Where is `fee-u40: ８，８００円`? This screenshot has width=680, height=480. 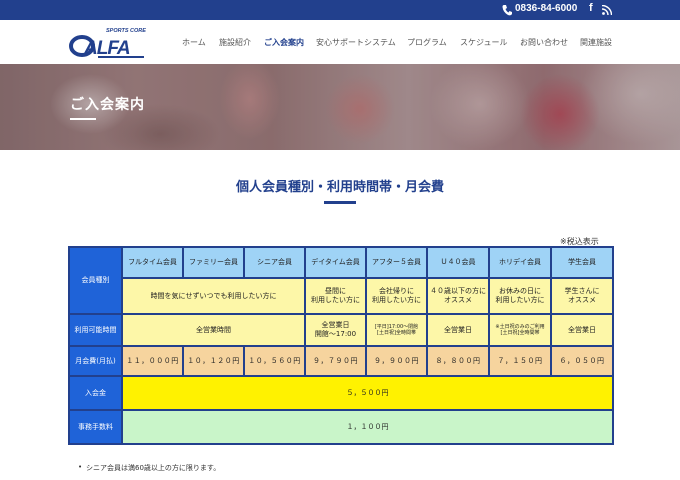 fee-u40: ８，８００円 is located at coordinates (458, 361).